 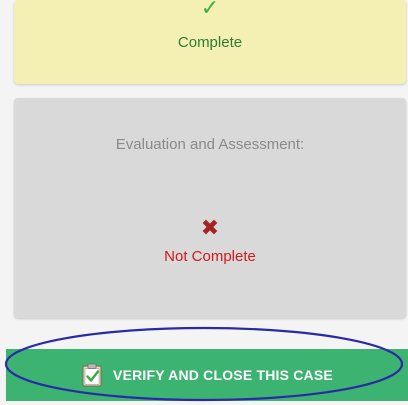 I want to click on checkmark-icon: ✓, so click(x=210, y=10).